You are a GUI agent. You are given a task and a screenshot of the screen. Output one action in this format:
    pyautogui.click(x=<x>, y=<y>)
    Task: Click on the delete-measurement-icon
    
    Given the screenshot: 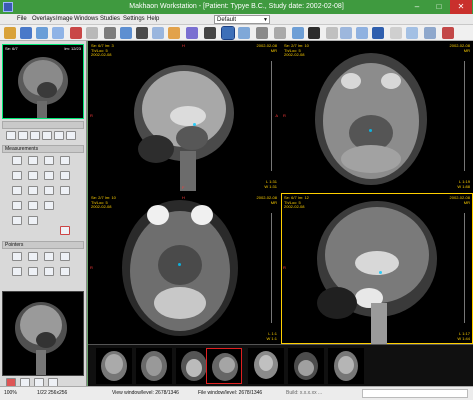 What is the action you would take?
    pyautogui.click(x=65, y=230)
    